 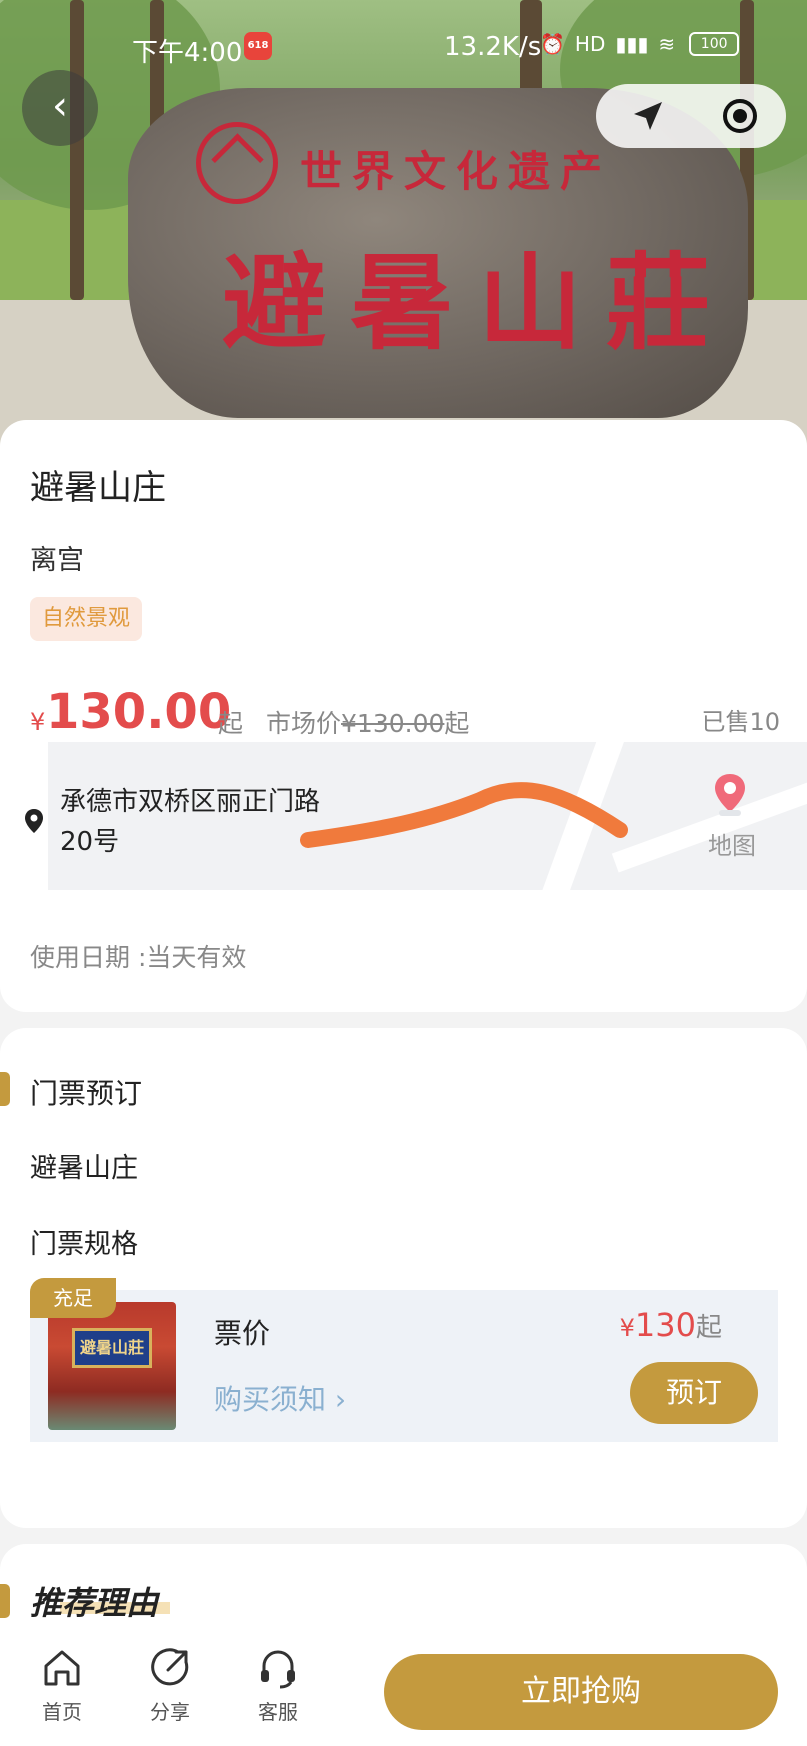 I want to click on tab-share: 分享, so click(x=170, y=1685).